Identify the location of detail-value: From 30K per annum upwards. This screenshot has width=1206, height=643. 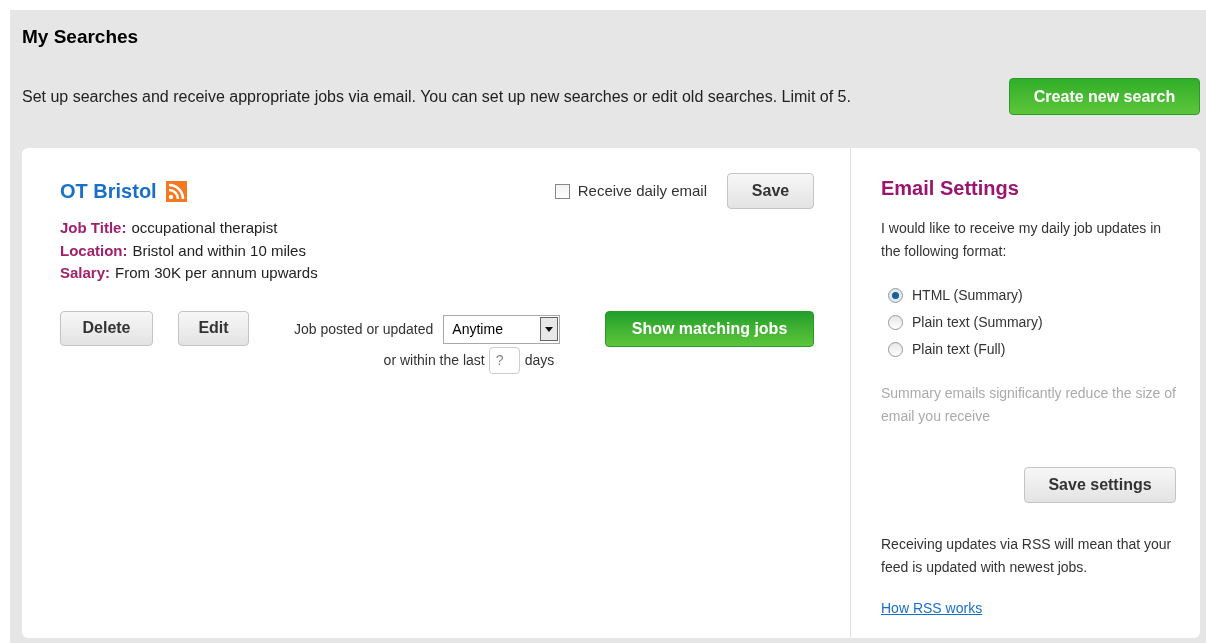
(216, 273).